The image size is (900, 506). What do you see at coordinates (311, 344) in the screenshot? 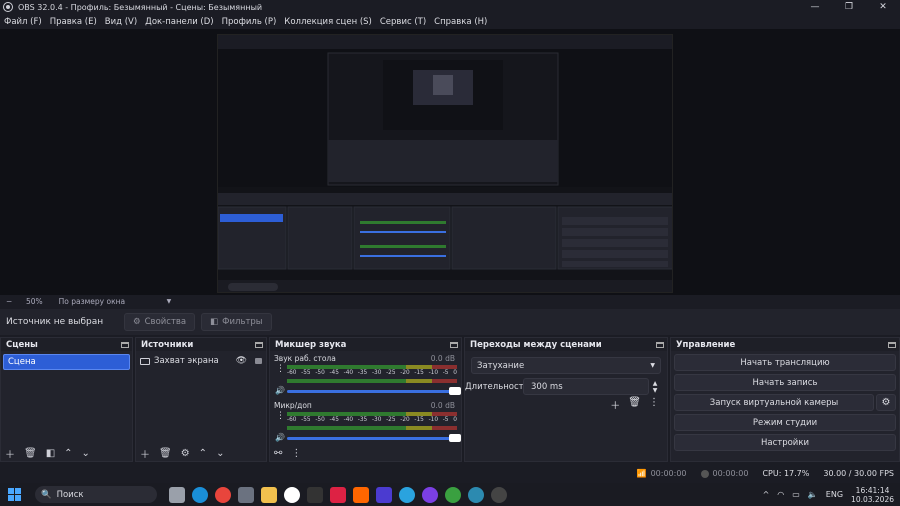
I see `mixer-title: Микшер звука` at bounding box center [311, 344].